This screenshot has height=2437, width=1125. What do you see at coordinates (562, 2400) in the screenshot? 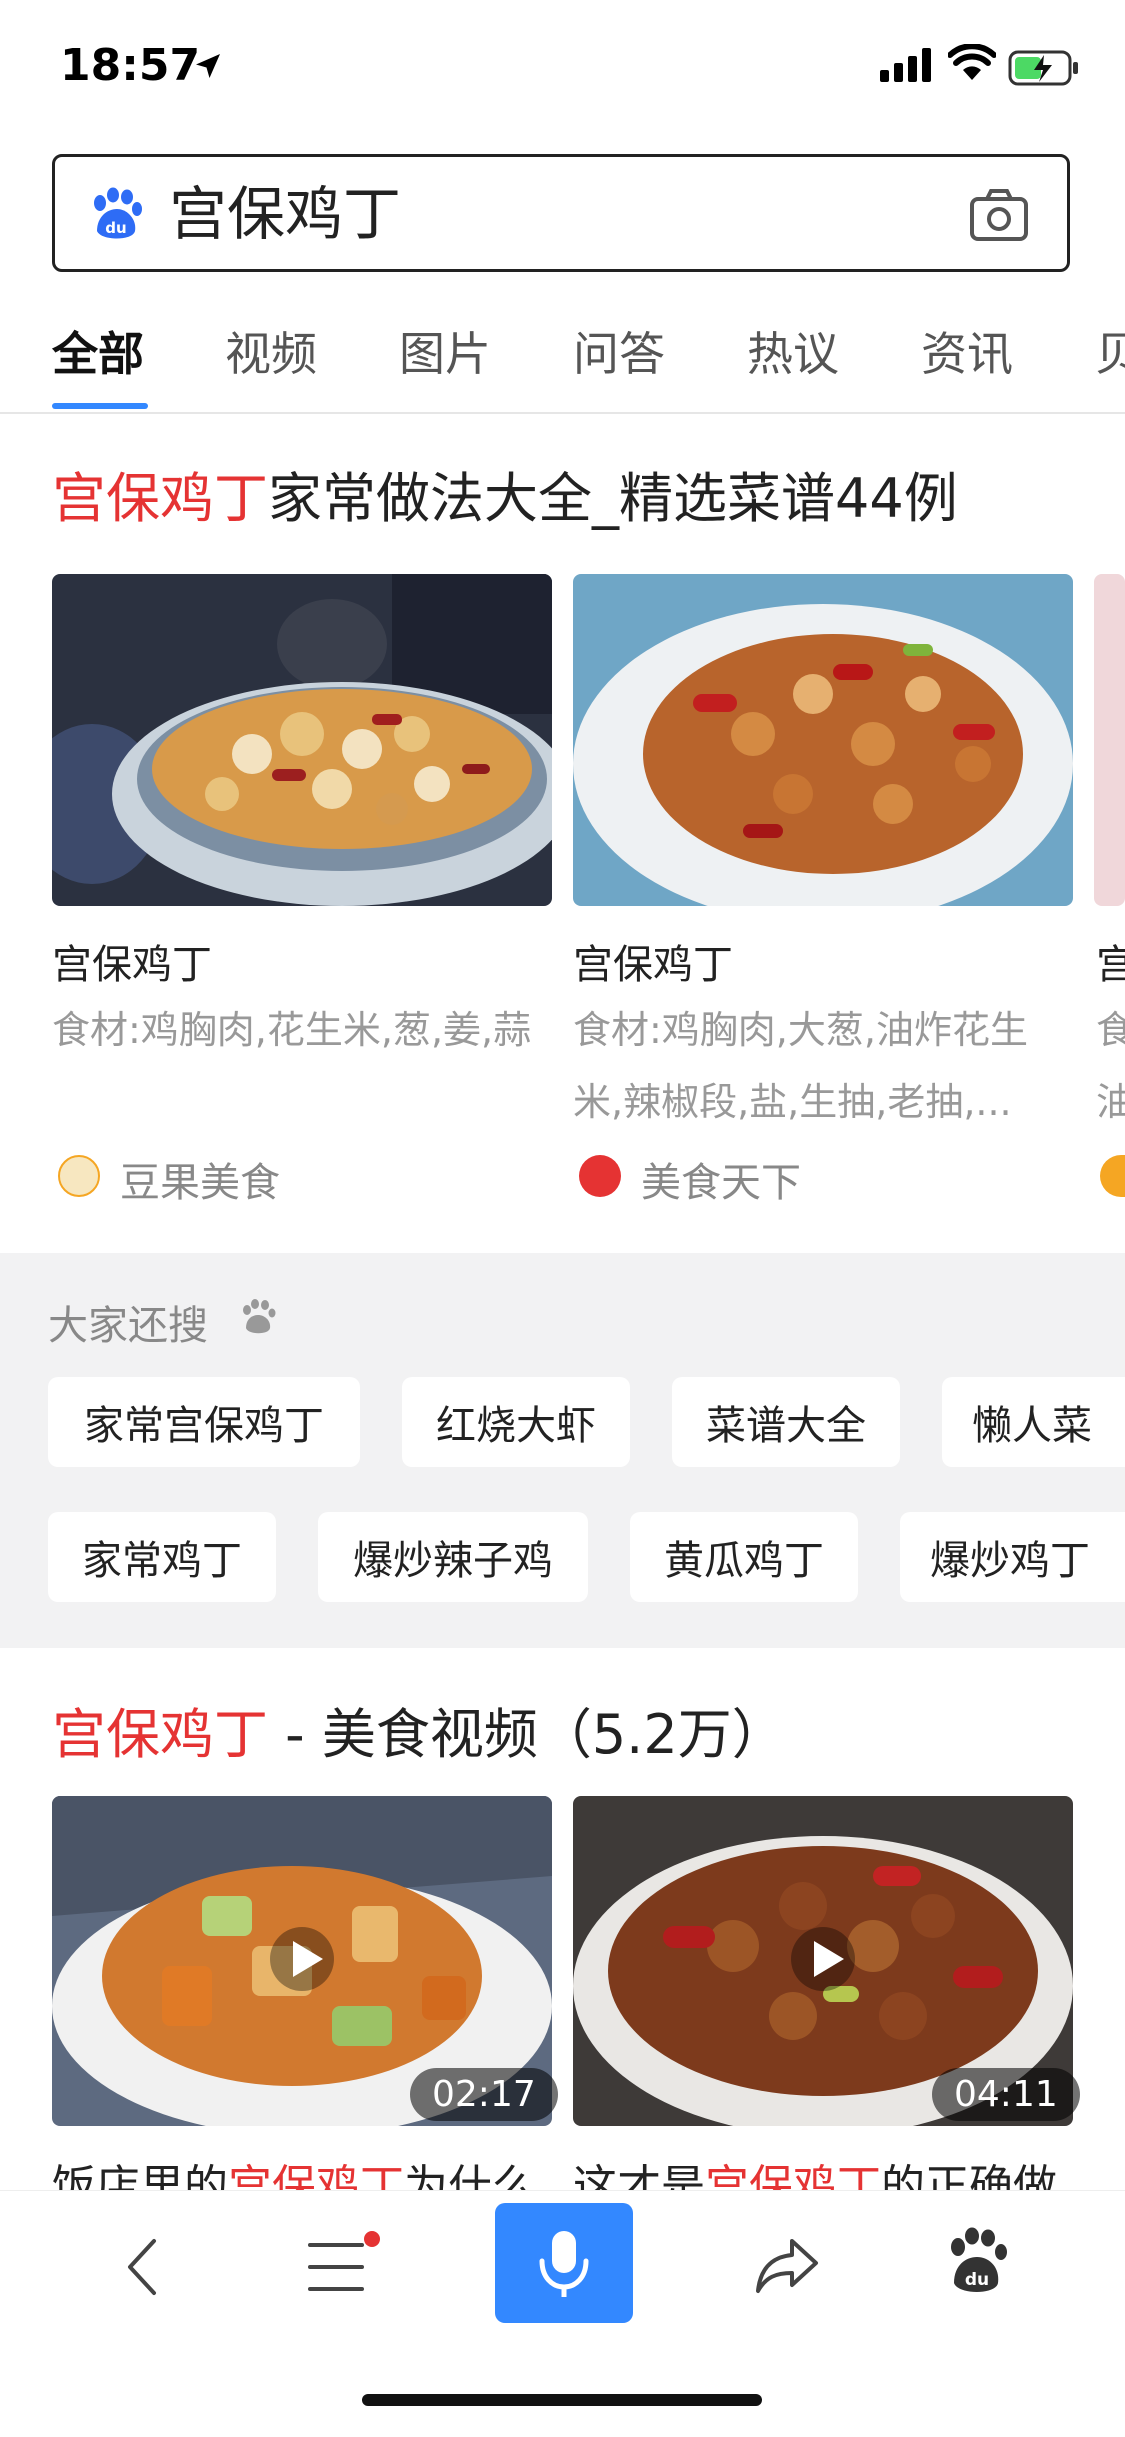
I see `home-indicator` at bounding box center [562, 2400].